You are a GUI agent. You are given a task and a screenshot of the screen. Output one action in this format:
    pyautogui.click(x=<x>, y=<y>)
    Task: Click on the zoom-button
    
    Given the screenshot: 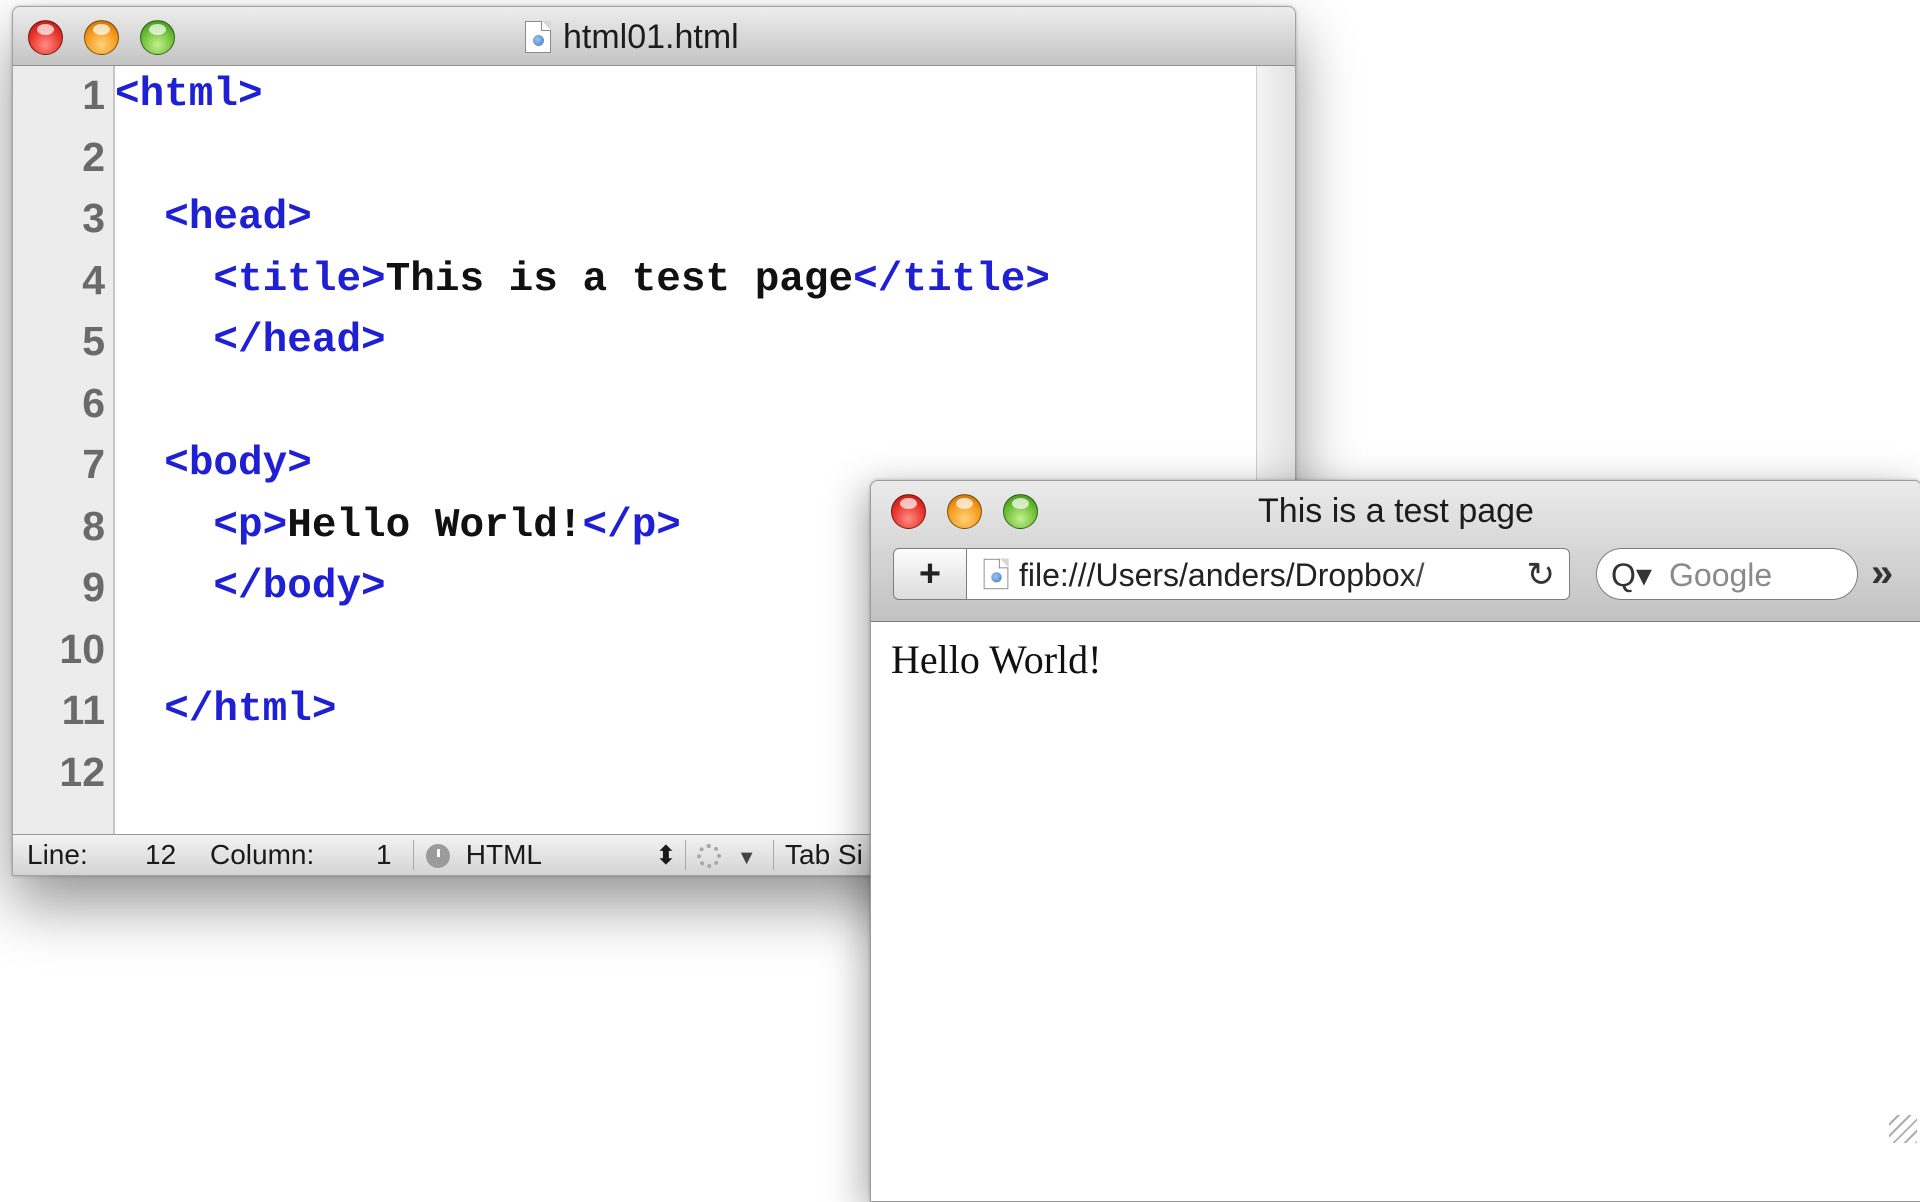 What is the action you would take?
    pyautogui.click(x=157, y=37)
    